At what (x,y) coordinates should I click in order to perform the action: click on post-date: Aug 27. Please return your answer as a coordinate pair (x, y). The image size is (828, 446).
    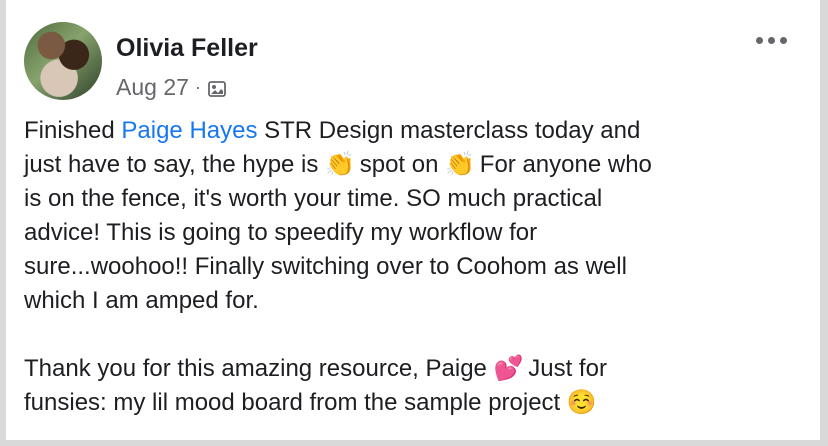
    Looking at the image, I should click on (152, 87).